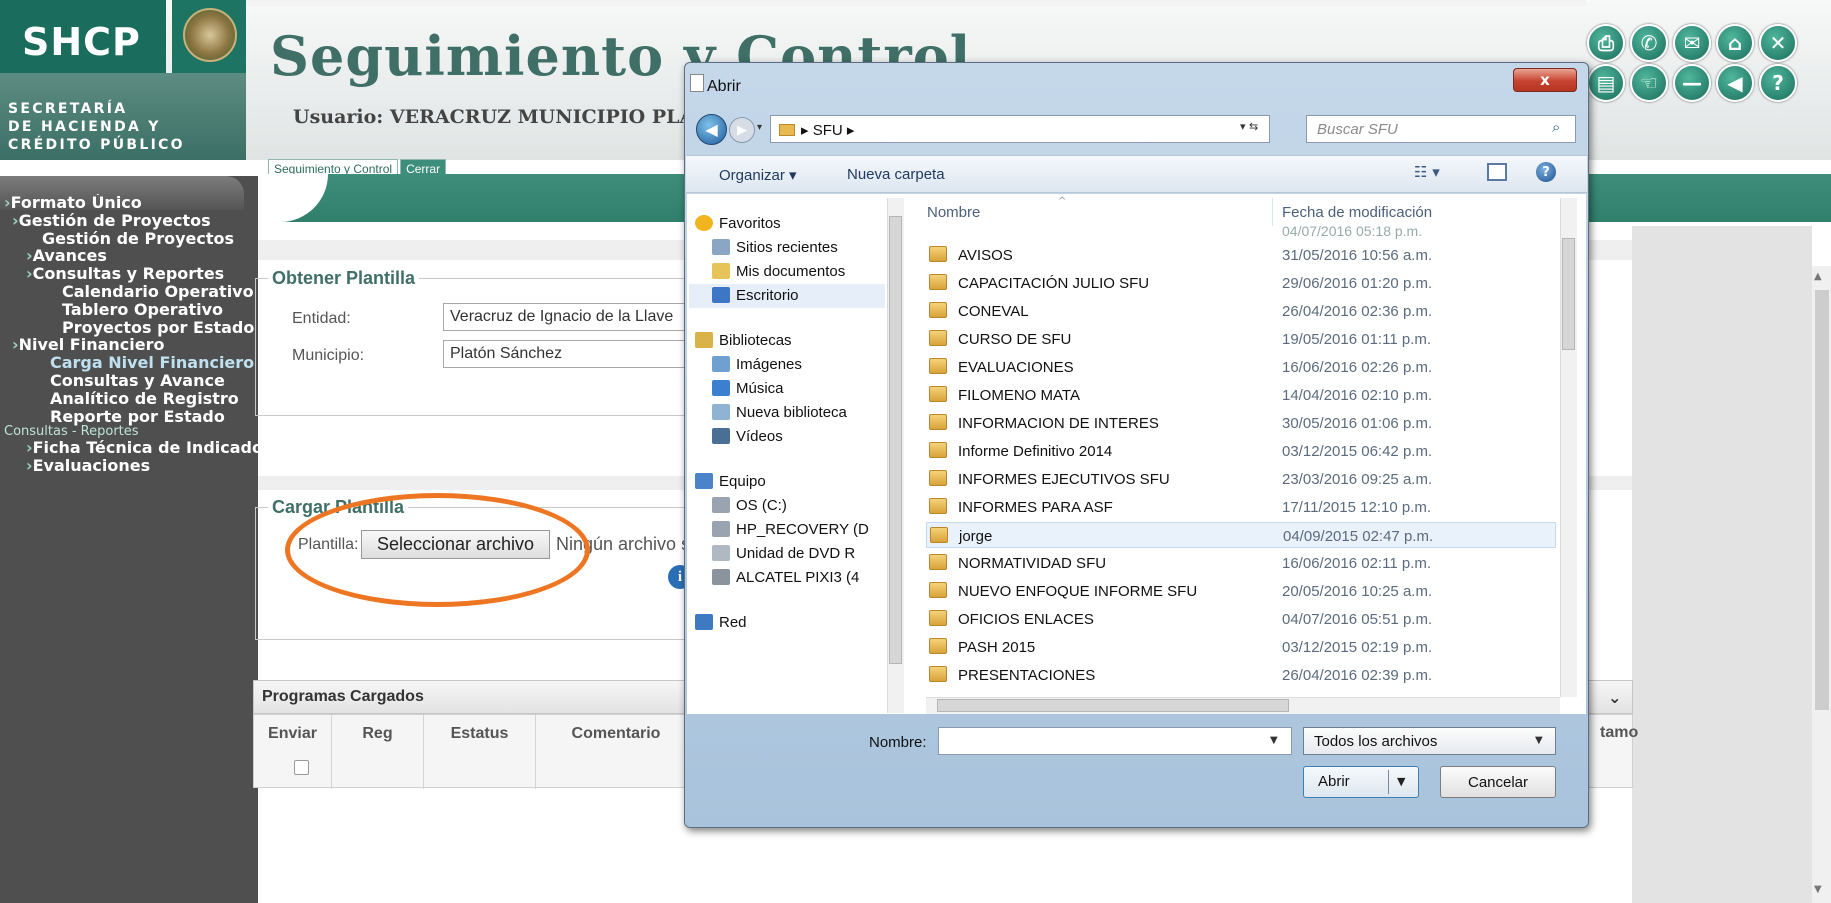 This screenshot has width=1831, height=903. Describe the element at coordinates (569, 317) in the screenshot. I see `entidad-field: Veracruz de Ignacio de la Llave` at that location.